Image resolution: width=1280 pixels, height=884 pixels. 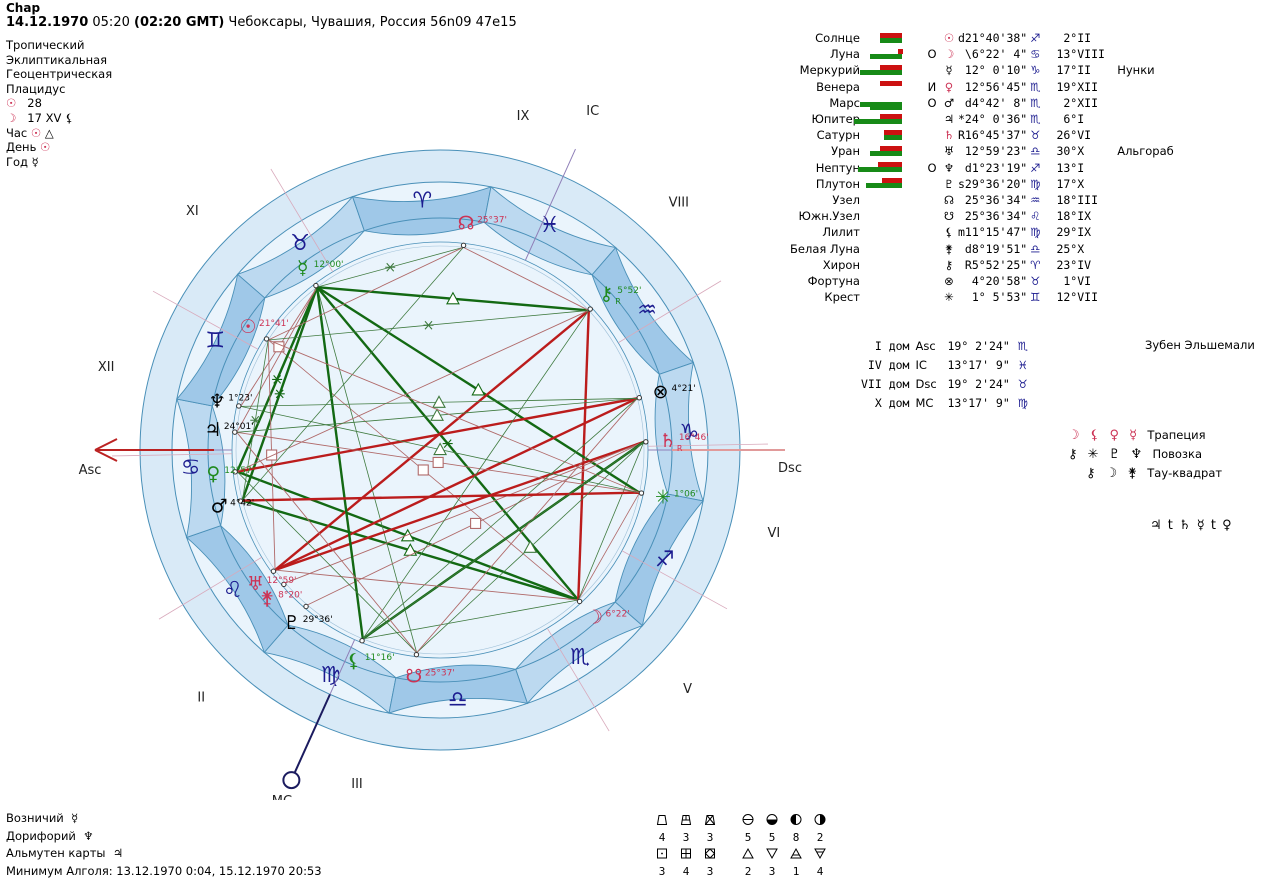 I want to click on lilith-point-icon: ⚸, so click(x=354, y=661).